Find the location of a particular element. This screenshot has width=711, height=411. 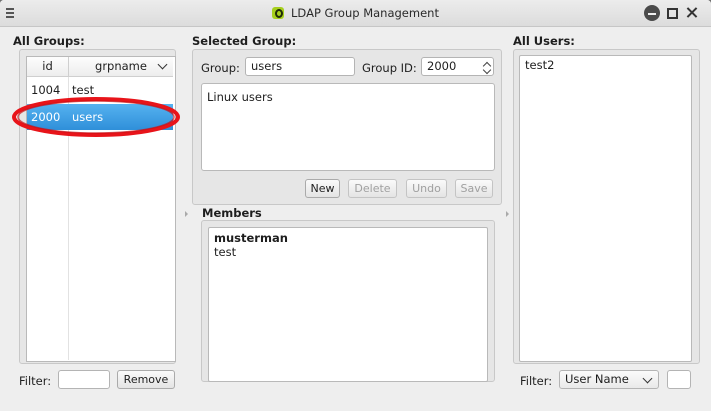

filter-field-select: User Name is located at coordinates (609, 379).